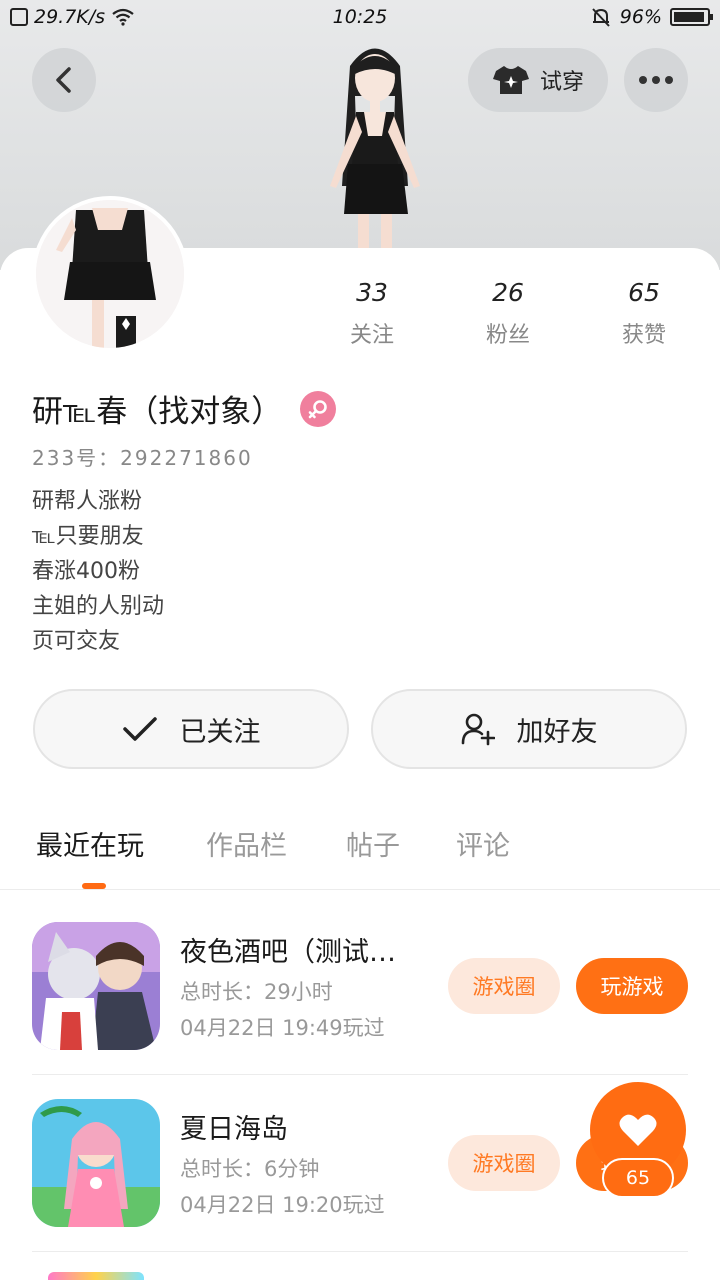 The width and height of the screenshot is (720, 1280). I want to click on tab-works: 作品栏, so click(246, 843).